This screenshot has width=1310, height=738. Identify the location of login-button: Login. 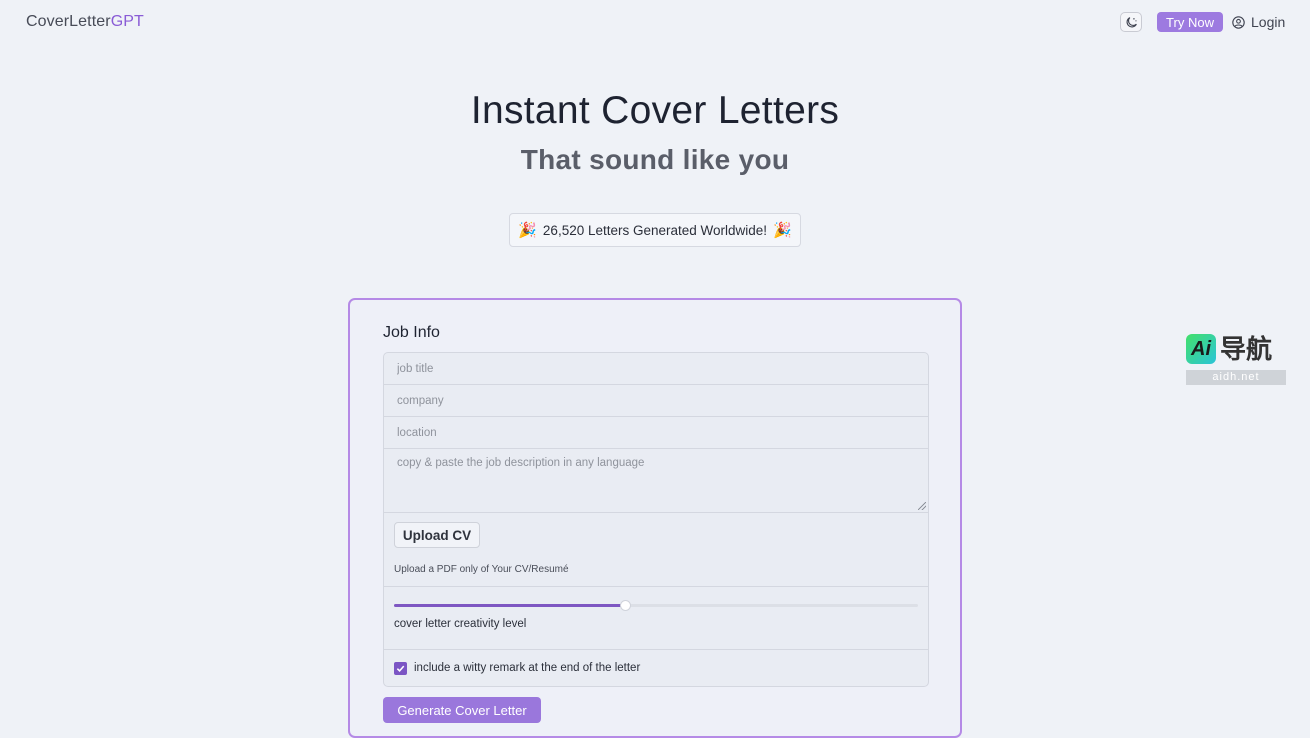
(1258, 22).